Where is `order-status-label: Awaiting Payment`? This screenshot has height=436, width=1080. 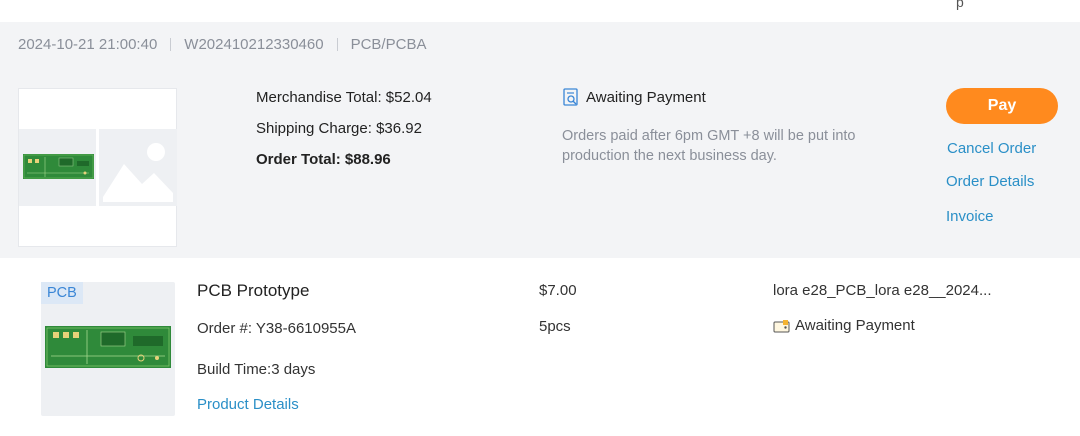
order-status-label: Awaiting Payment is located at coordinates (646, 97).